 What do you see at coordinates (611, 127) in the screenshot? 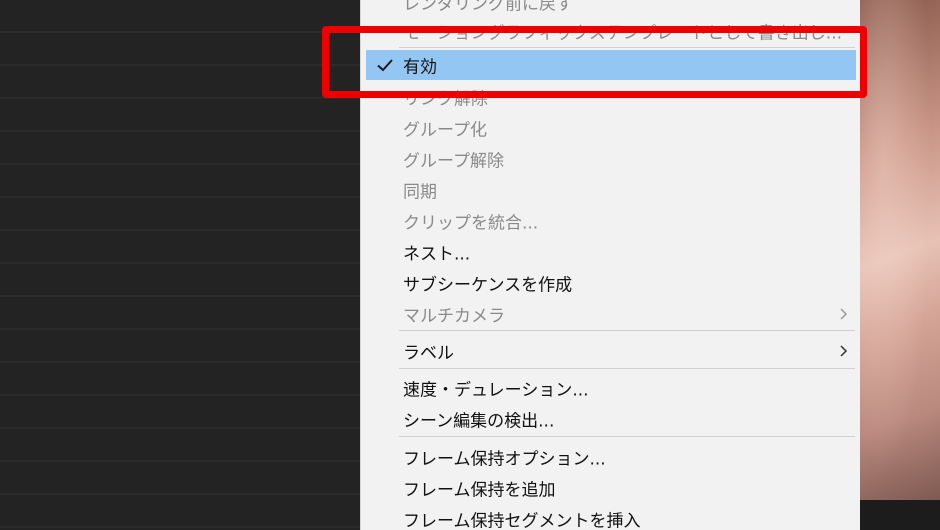
I see `menu-item-group: グループ化` at bounding box center [611, 127].